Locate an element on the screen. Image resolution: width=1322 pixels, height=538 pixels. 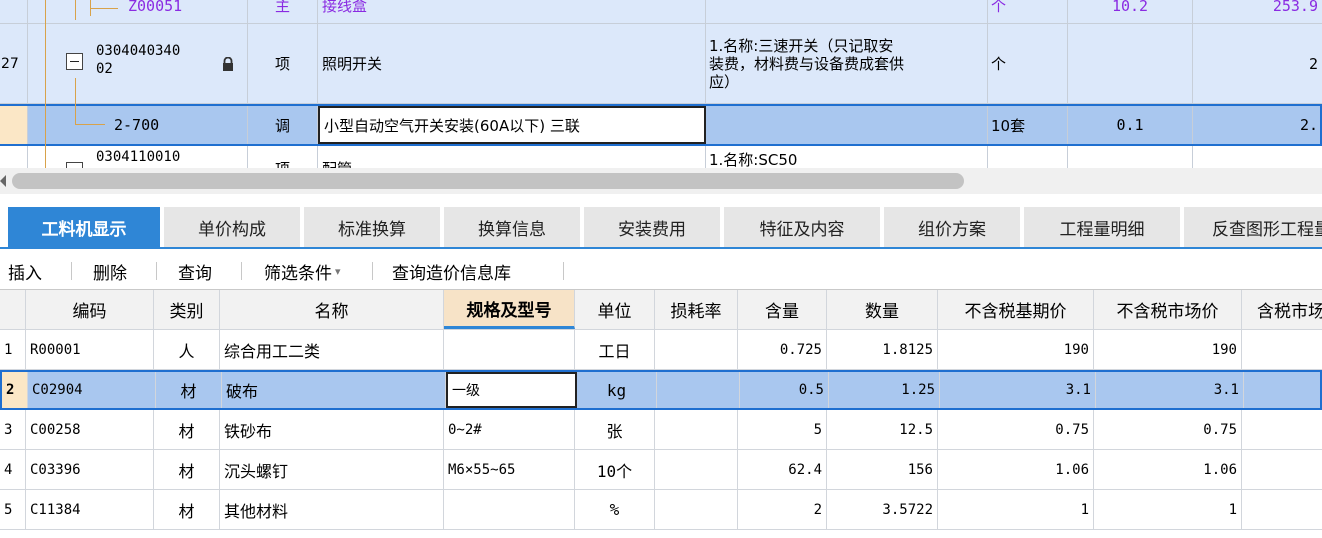
spec-edit-cell: 一级 is located at coordinates (511, 390).